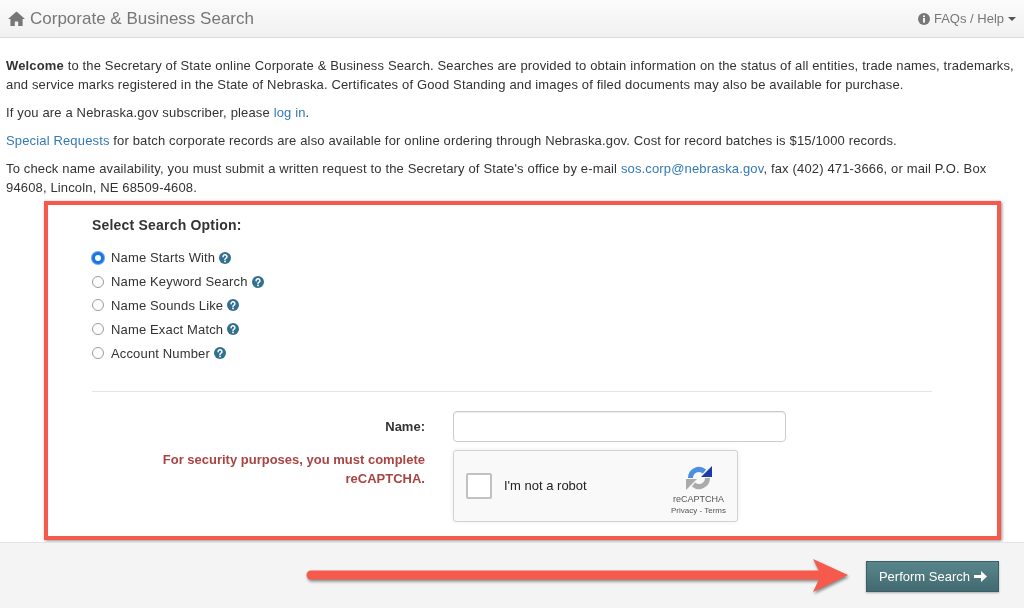 This screenshot has height=608, width=1024. Describe the element at coordinates (980, 576) in the screenshot. I see `arrow-right-icon` at that location.